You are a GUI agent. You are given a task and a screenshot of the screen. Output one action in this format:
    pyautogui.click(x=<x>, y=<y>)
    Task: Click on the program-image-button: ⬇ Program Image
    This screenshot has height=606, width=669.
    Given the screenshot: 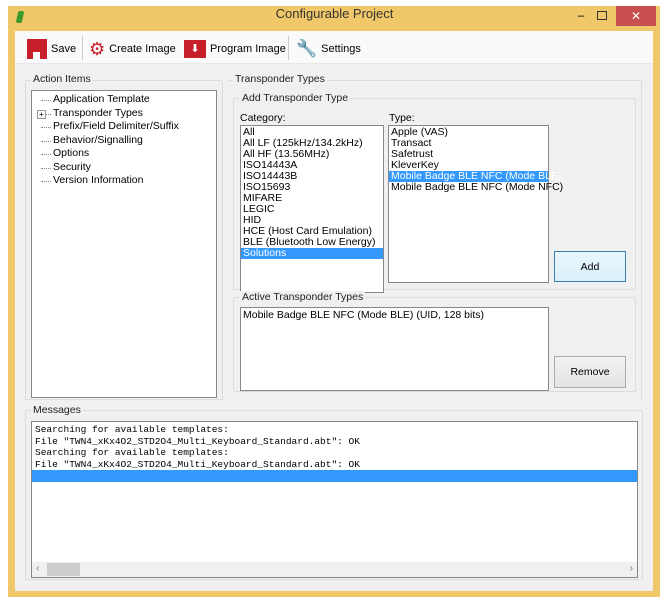 What is the action you would take?
    pyautogui.click(x=235, y=49)
    